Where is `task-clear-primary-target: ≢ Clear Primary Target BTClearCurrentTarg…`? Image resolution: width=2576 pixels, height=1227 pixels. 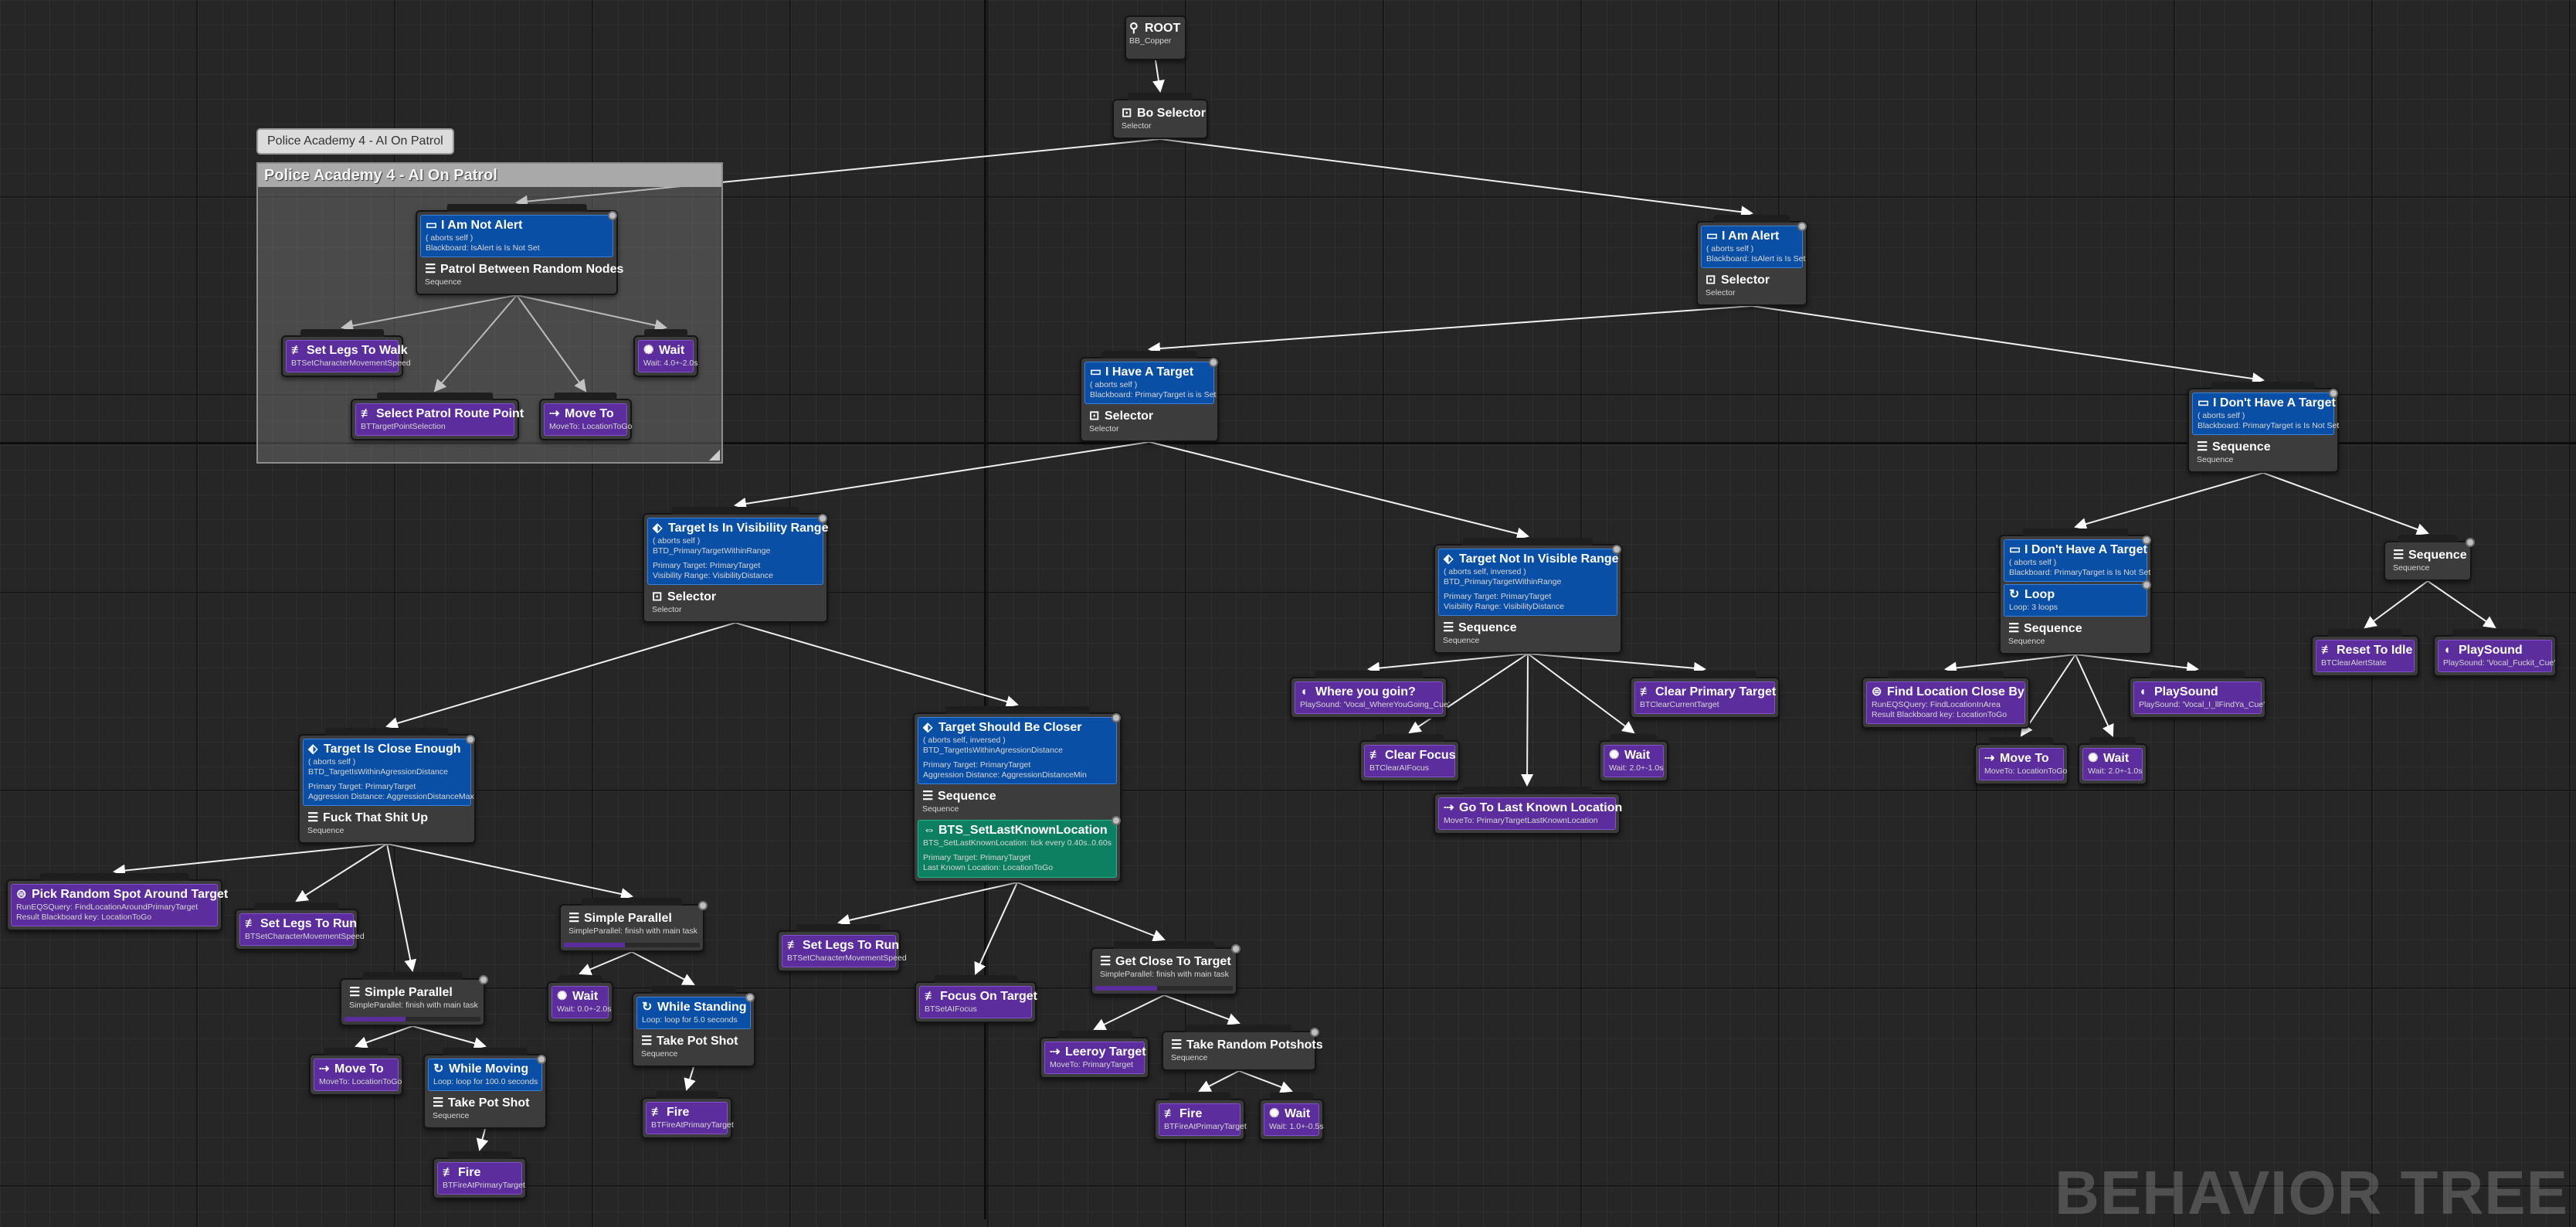 task-clear-primary-target: ≢ Clear Primary Target BTClearCurrentTarg… is located at coordinates (1705, 698).